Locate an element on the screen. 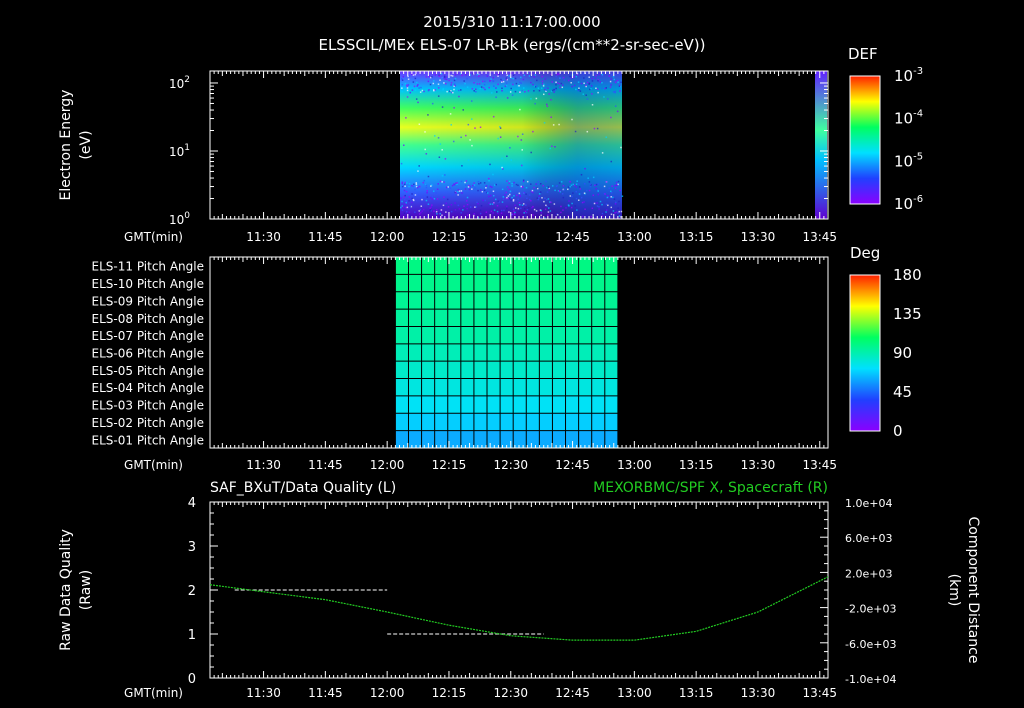  pitch-row-label: ELS-06 Pitch Angle is located at coordinates (148, 354).